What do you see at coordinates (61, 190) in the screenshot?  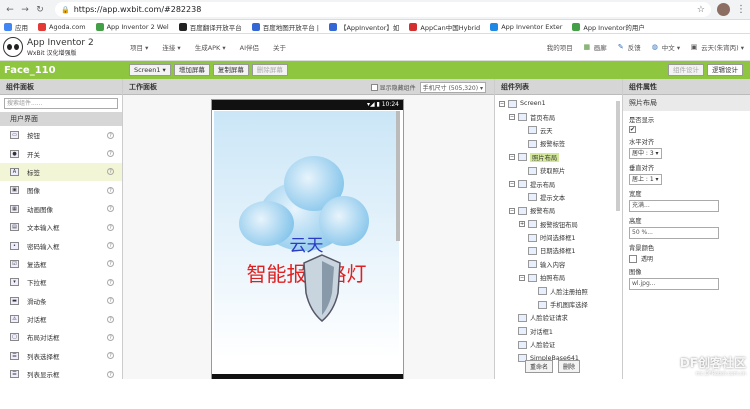 I see `palette-item: ▣ 图像?` at bounding box center [61, 190].